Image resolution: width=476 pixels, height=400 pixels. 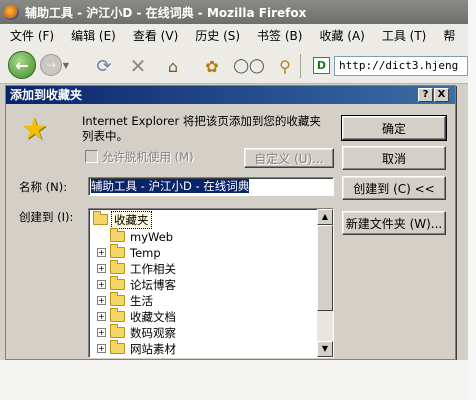 I want to click on tree-item: + 工作相关, so click(x=137, y=268).